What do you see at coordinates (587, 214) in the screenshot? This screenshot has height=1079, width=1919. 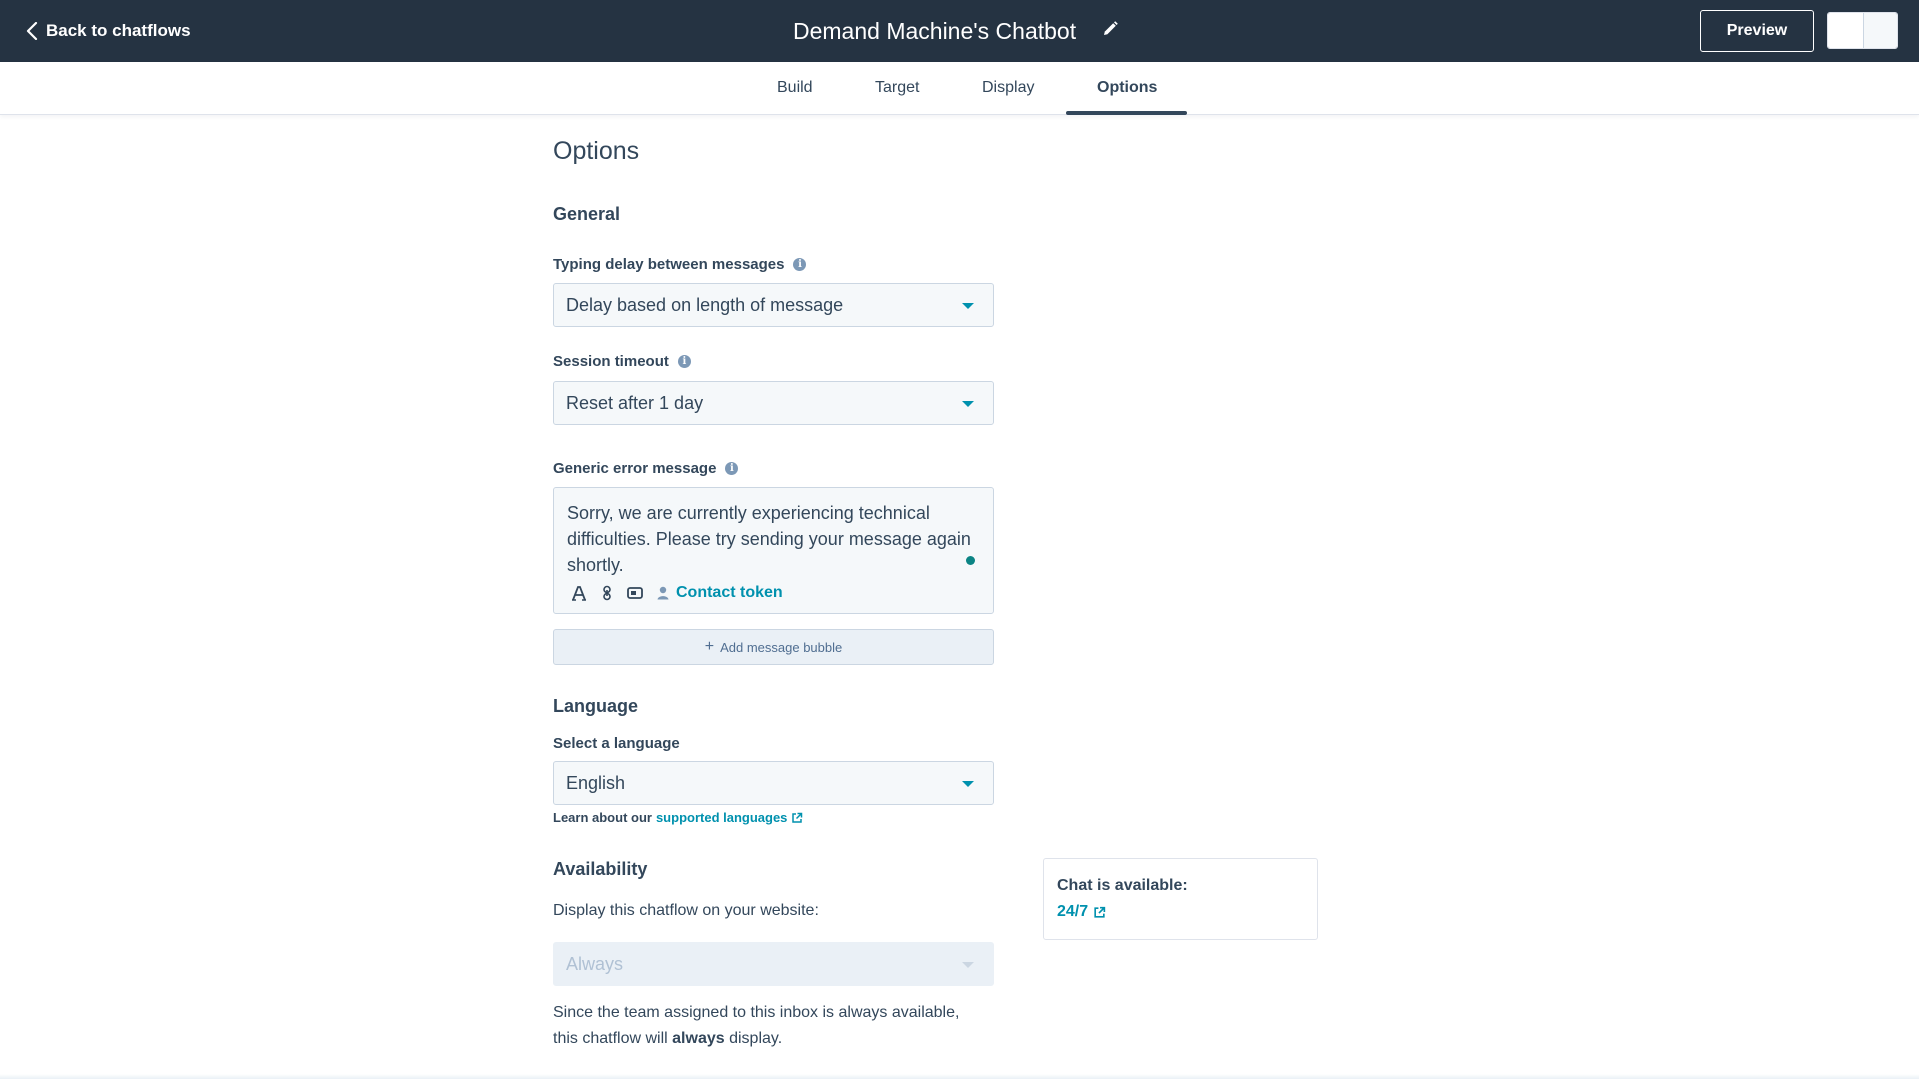 I see `section-general-heading: General` at bounding box center [587, 214].